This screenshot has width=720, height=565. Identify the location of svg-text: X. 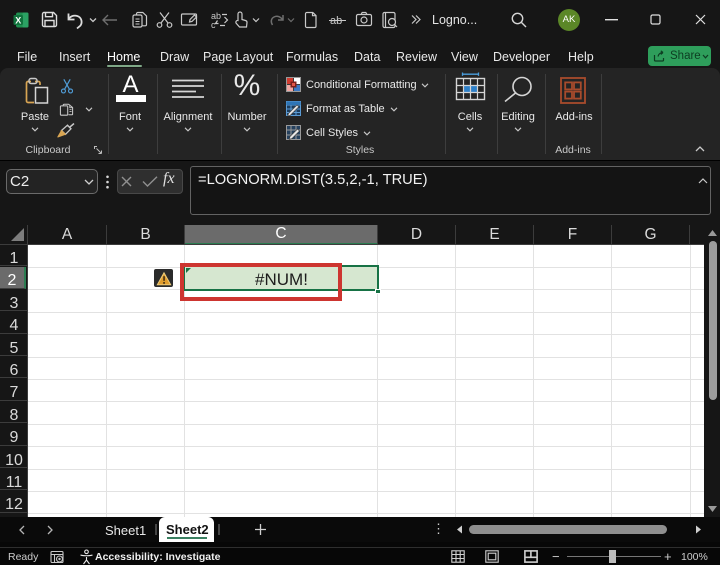
(18, 21).